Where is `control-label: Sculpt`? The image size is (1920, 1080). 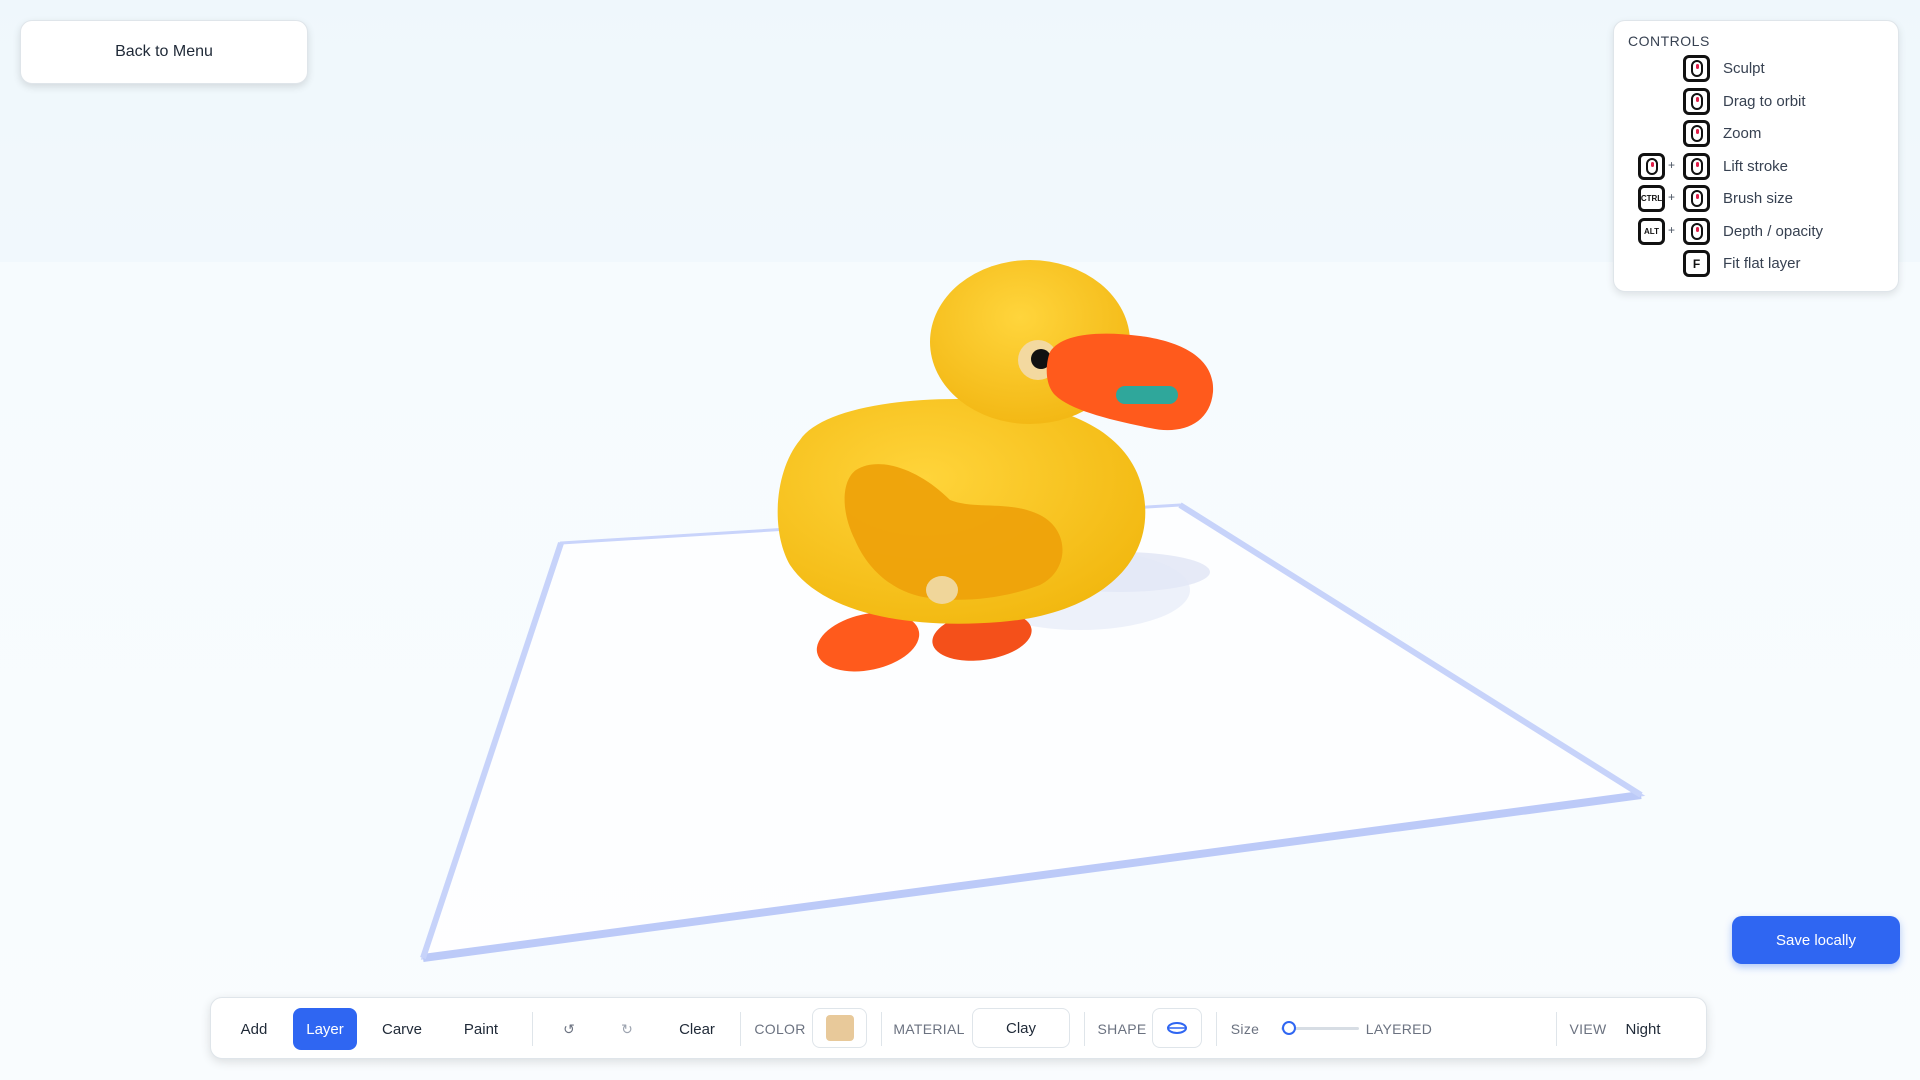 control-label: Sculpt is located at coordinates (1744, 68).